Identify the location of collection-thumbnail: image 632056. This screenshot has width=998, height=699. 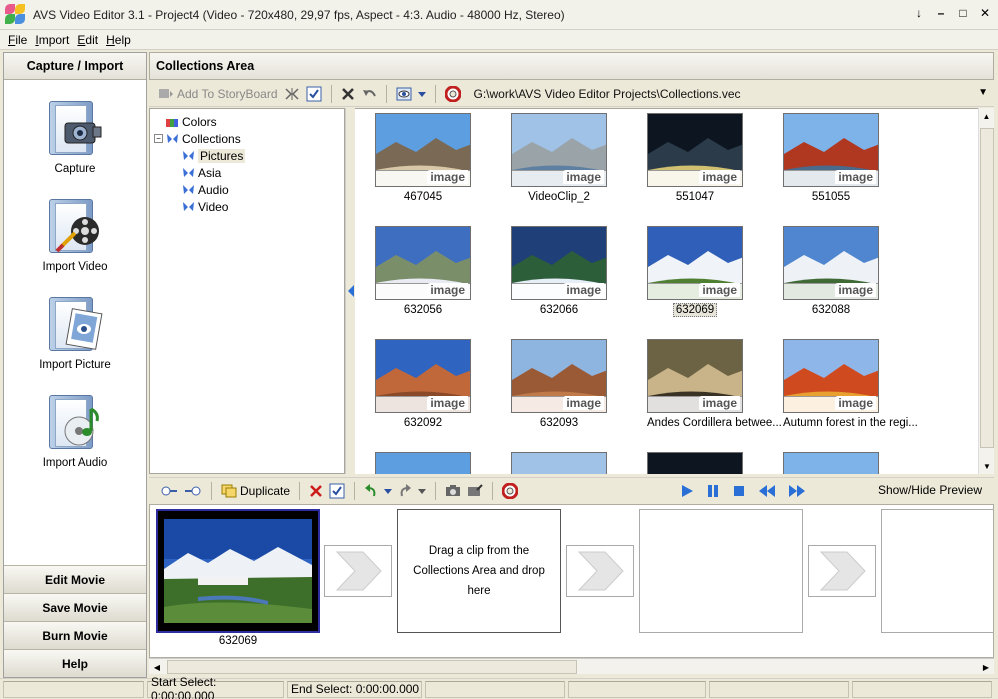
(423, 271).